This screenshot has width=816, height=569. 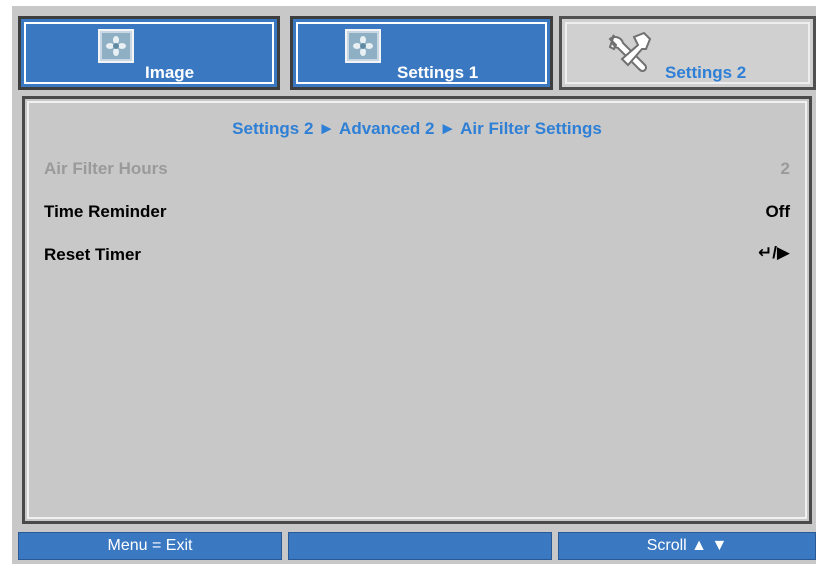 What do you see at coordinates (438, 72) in the screenshot?
I see `tab-settings-1-label: Settings 1` at bounding box center [438, 72].